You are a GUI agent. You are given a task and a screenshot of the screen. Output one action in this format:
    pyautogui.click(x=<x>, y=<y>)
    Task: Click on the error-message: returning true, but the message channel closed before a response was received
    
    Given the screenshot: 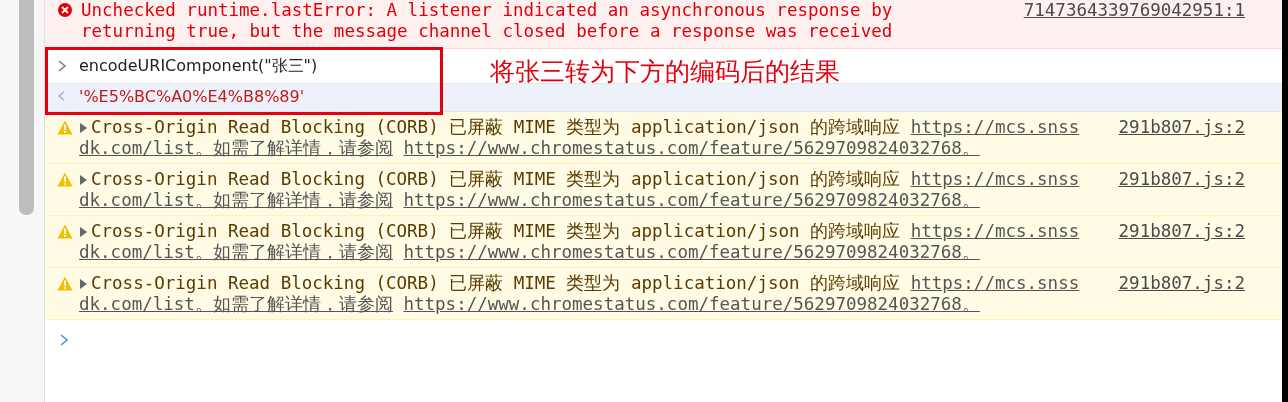 What is the action you would take?
    pyautogui.click(x=487, y=31)
    